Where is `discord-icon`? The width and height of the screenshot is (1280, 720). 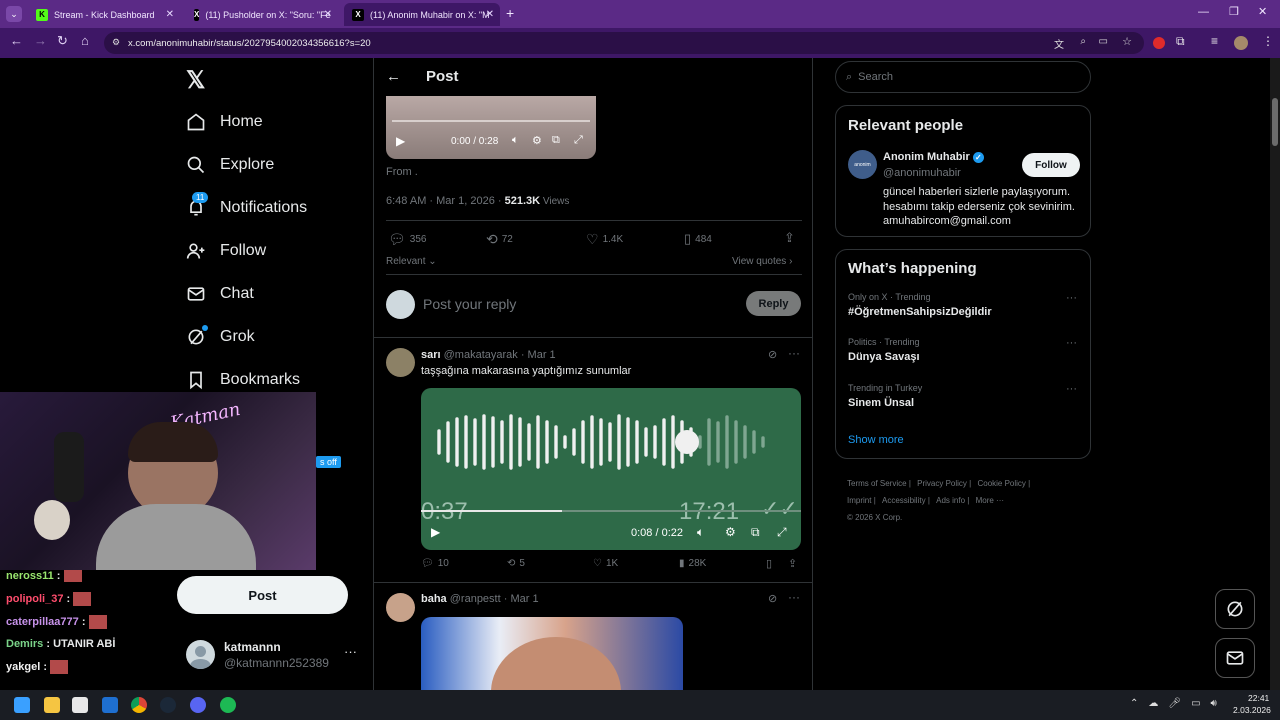 discord-icon is located at coordinates (198, 705).